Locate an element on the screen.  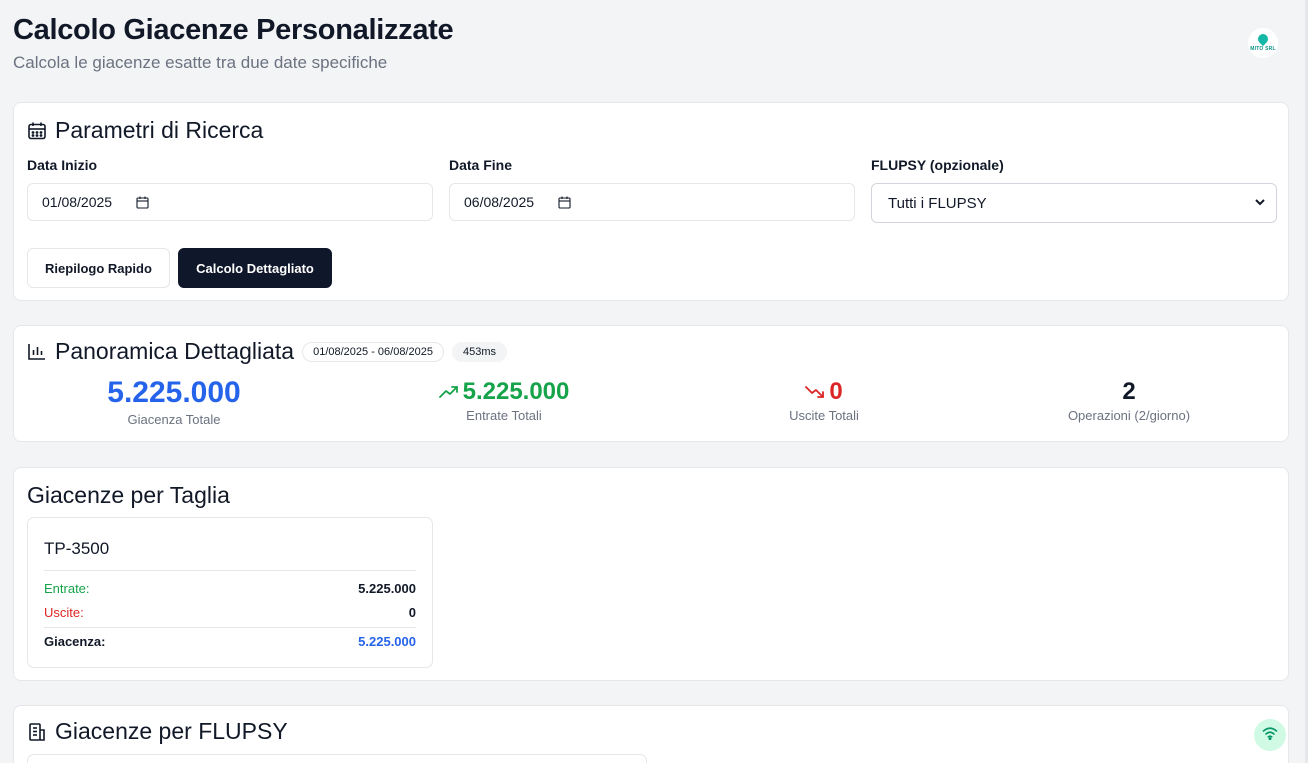
size-stock-row: Giacenza: 5.225.000 is located at coordinates (230, 642).